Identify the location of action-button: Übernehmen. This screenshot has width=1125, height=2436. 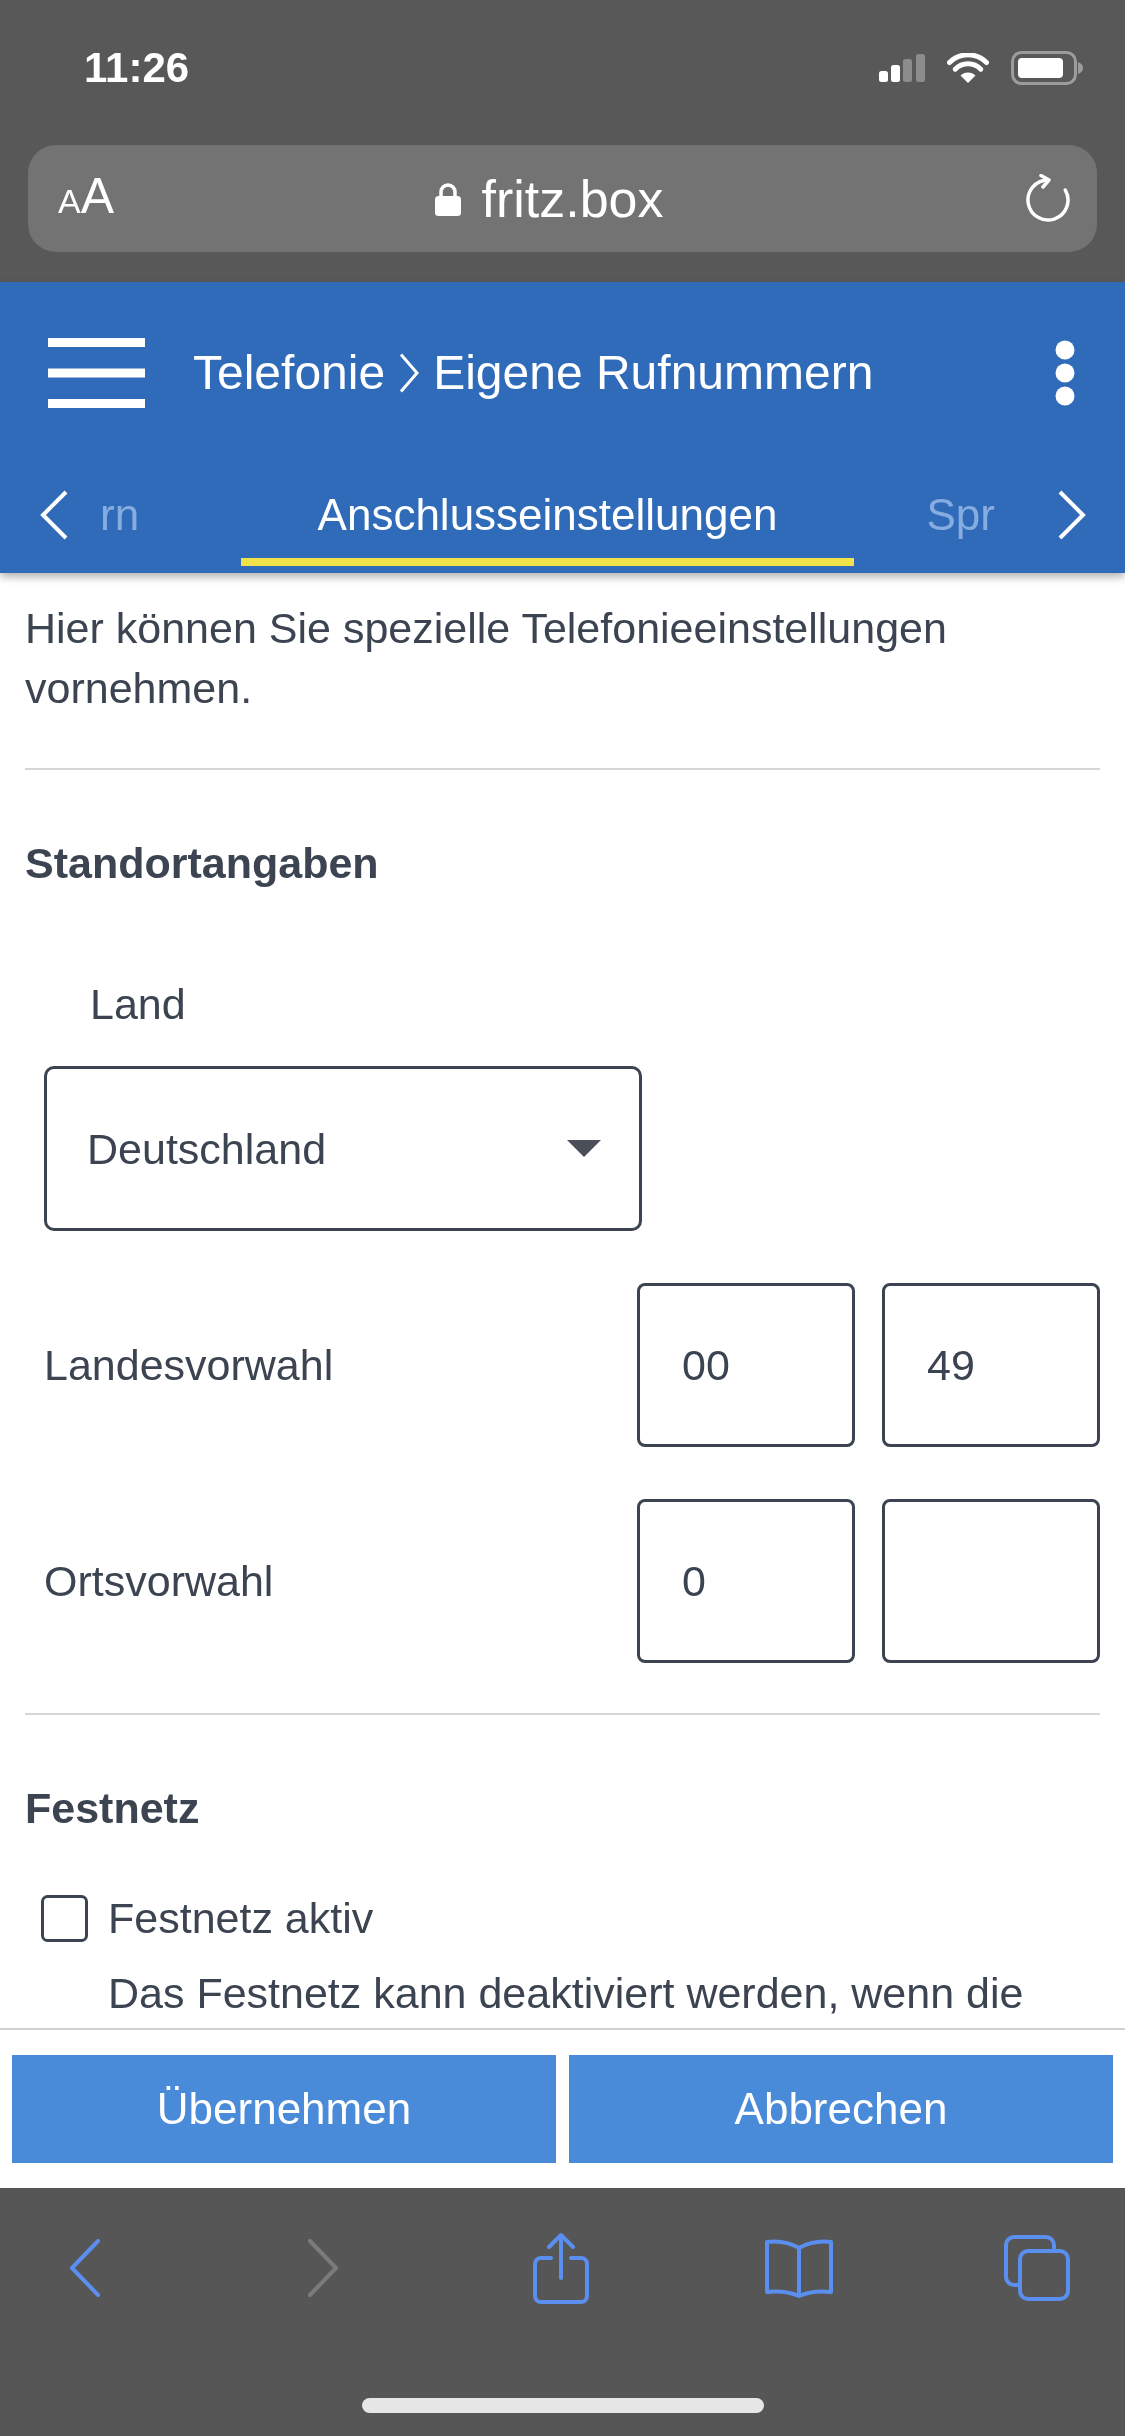
(284, 2109).